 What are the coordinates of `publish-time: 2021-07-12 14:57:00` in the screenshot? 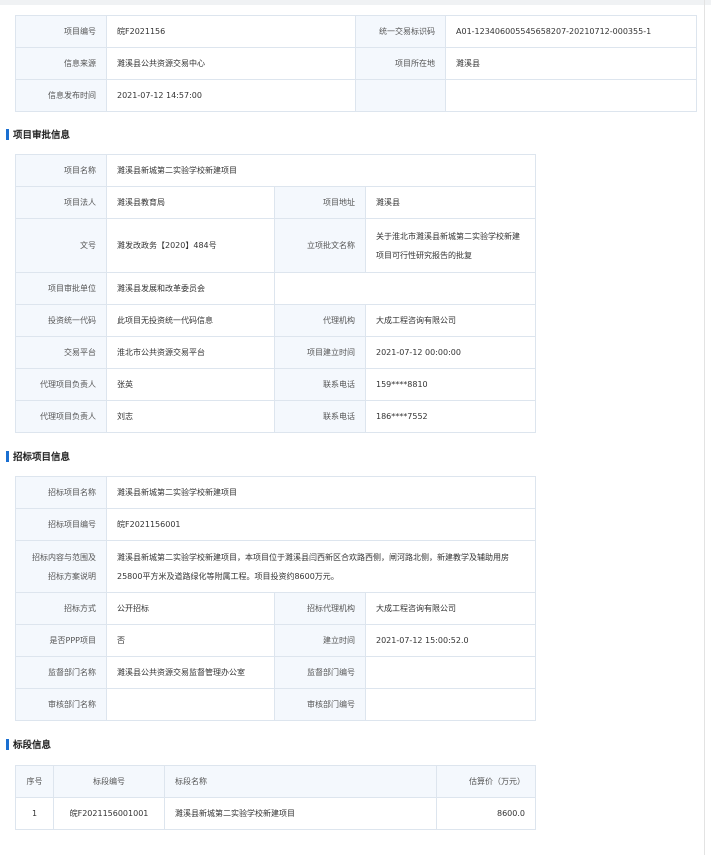 It's located at (231, 95).